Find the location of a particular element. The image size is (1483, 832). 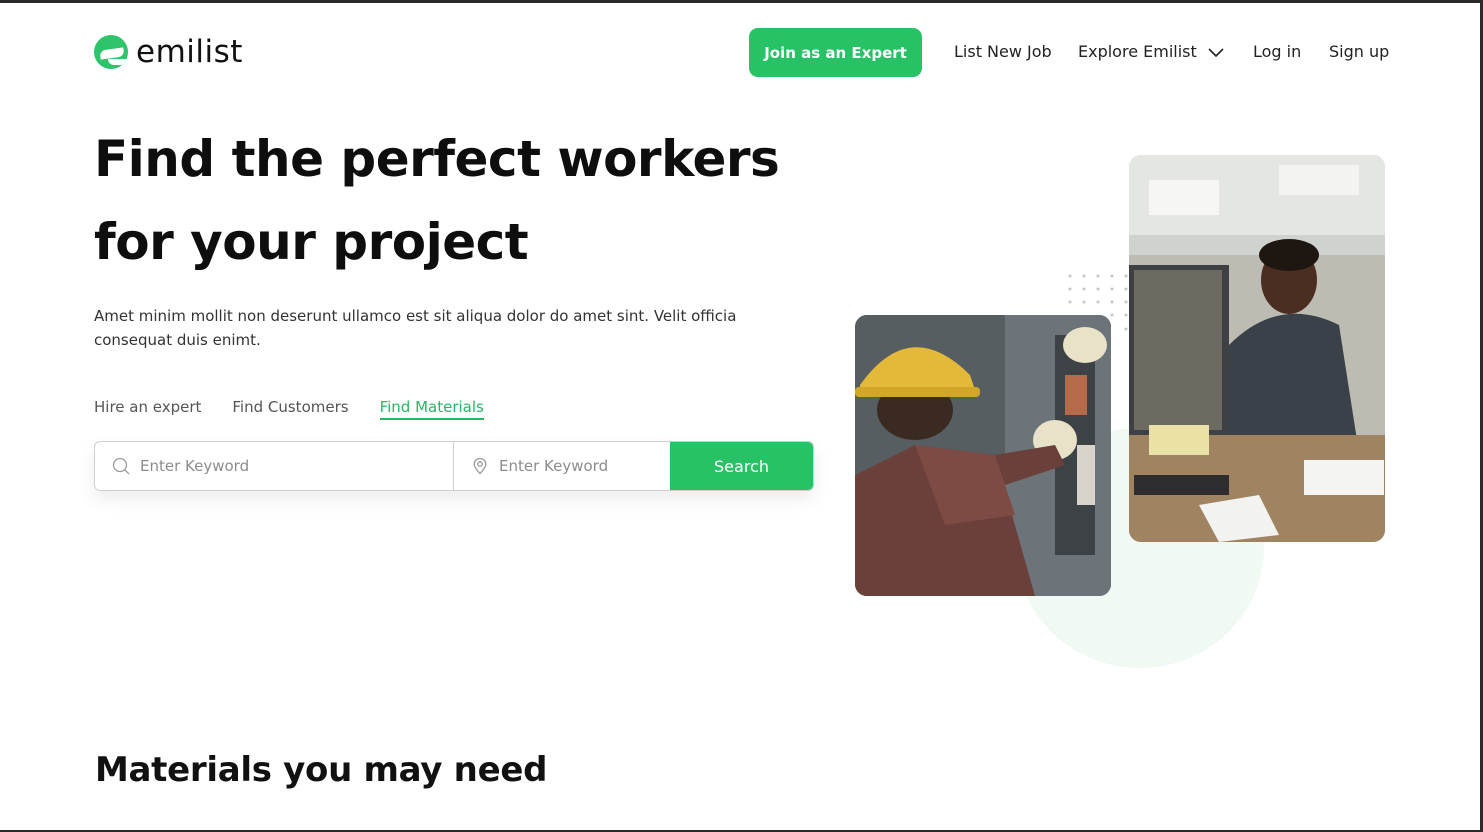

tab-find-materials: Find Materials is located at coordinates (431, 409).